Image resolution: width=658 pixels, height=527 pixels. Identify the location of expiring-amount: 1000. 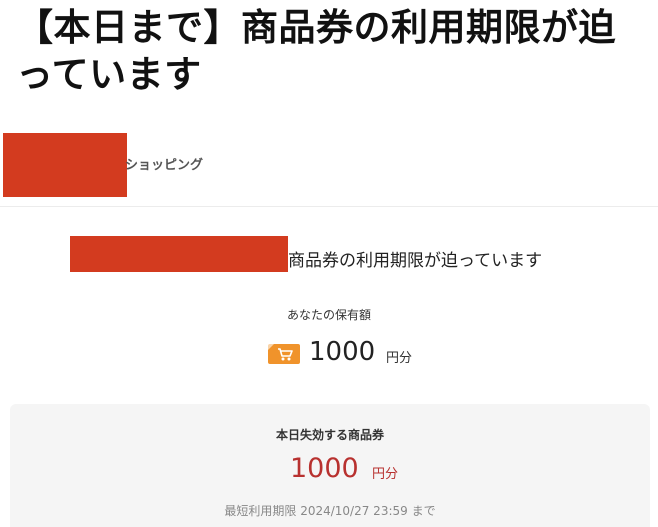
(324, 468).